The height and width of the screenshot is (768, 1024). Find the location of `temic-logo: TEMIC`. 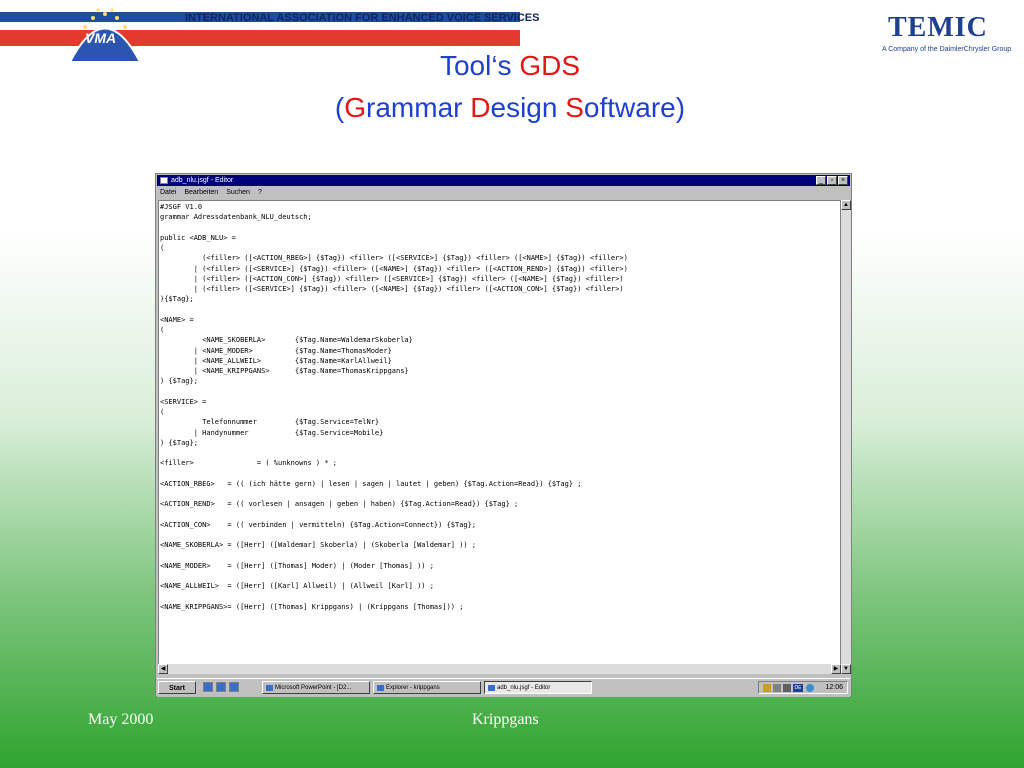

temic-logo: TEMIC is located at coordinates (938, 27).